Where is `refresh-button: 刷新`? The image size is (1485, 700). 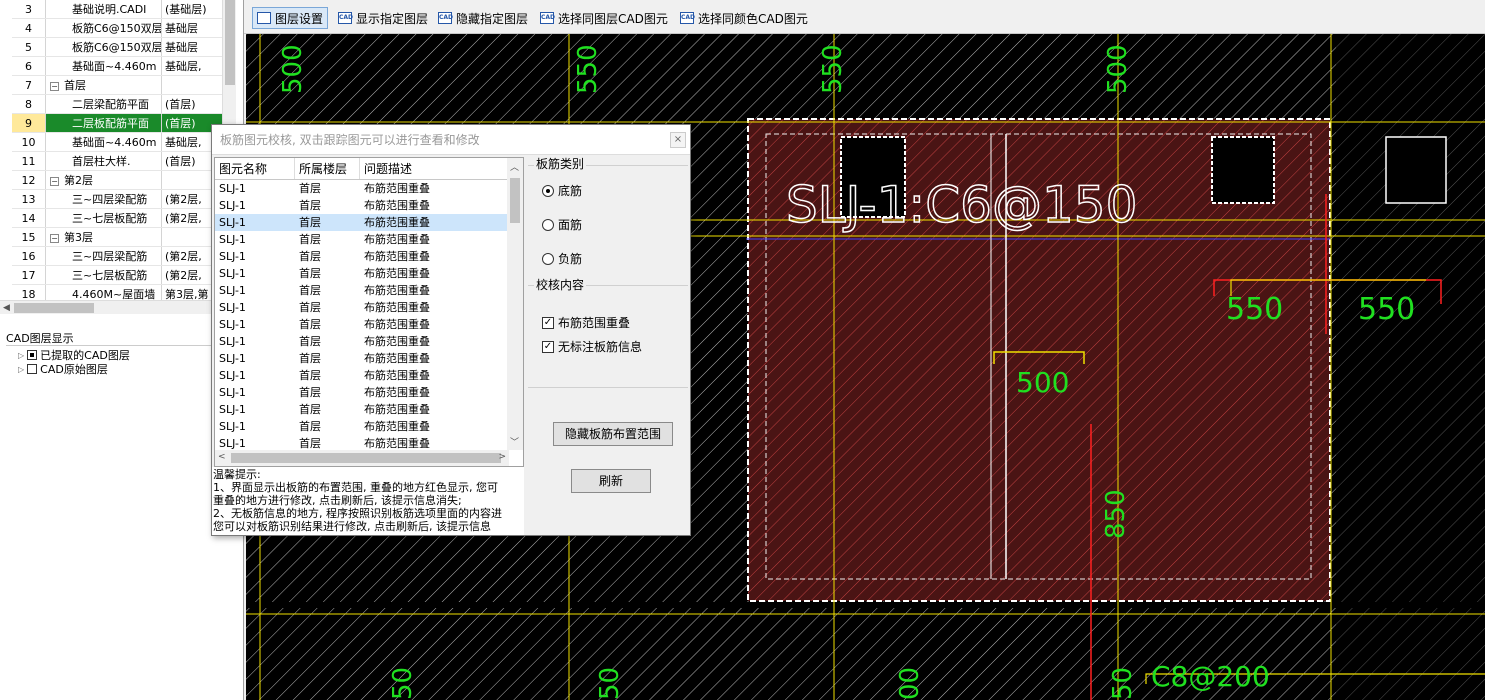 refresh-button: 刷新 is located at coordinates (611, 481).